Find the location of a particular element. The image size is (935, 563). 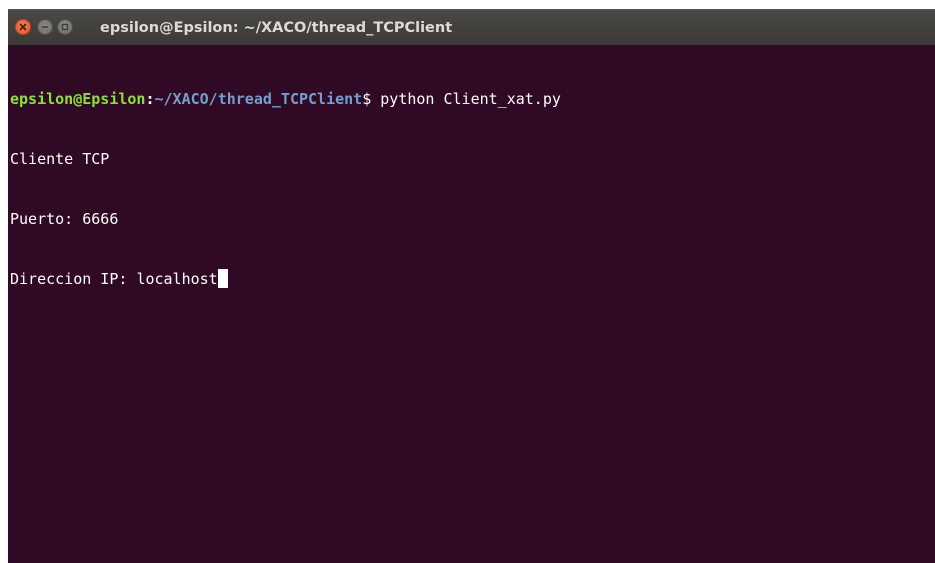

maximize-button is located at coordinates (65, 27).